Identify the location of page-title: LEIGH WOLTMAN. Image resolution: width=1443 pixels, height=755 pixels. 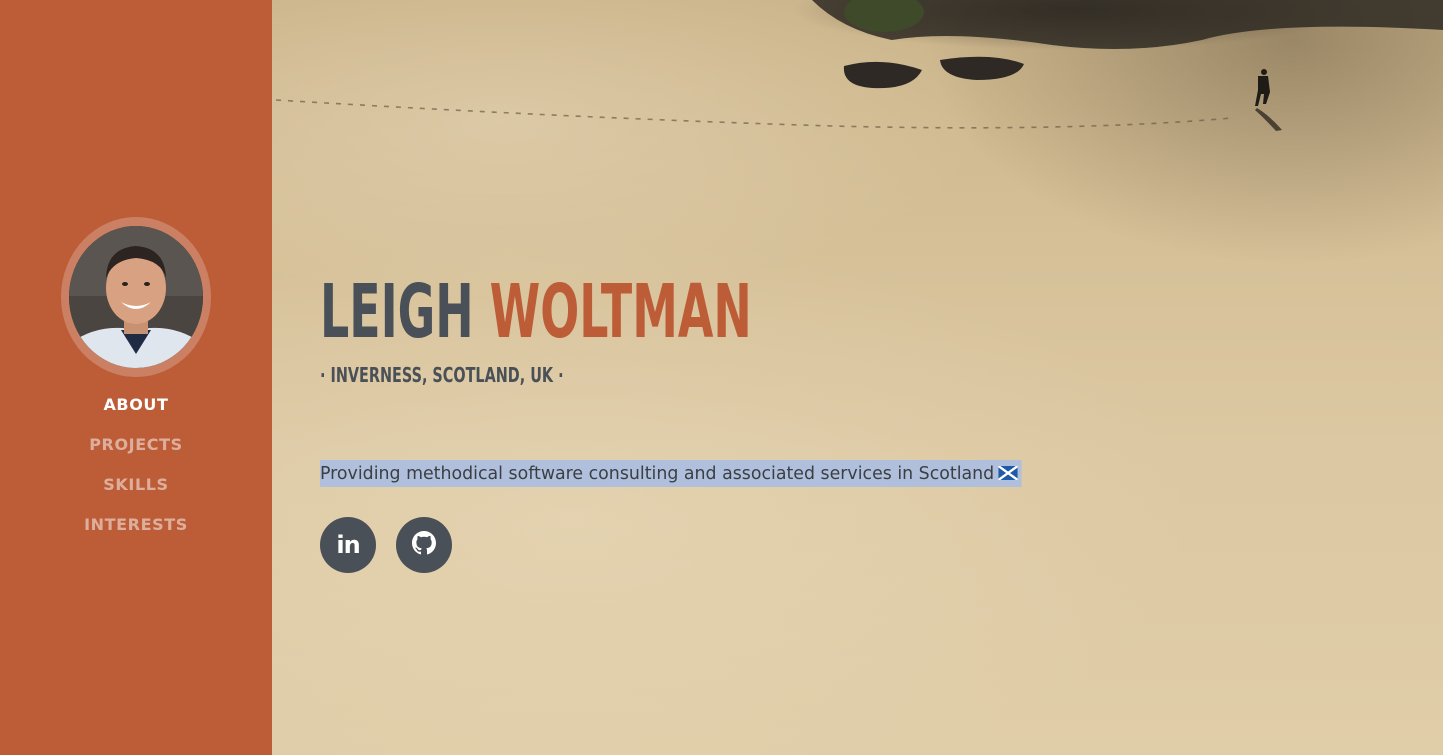
(536, 312).